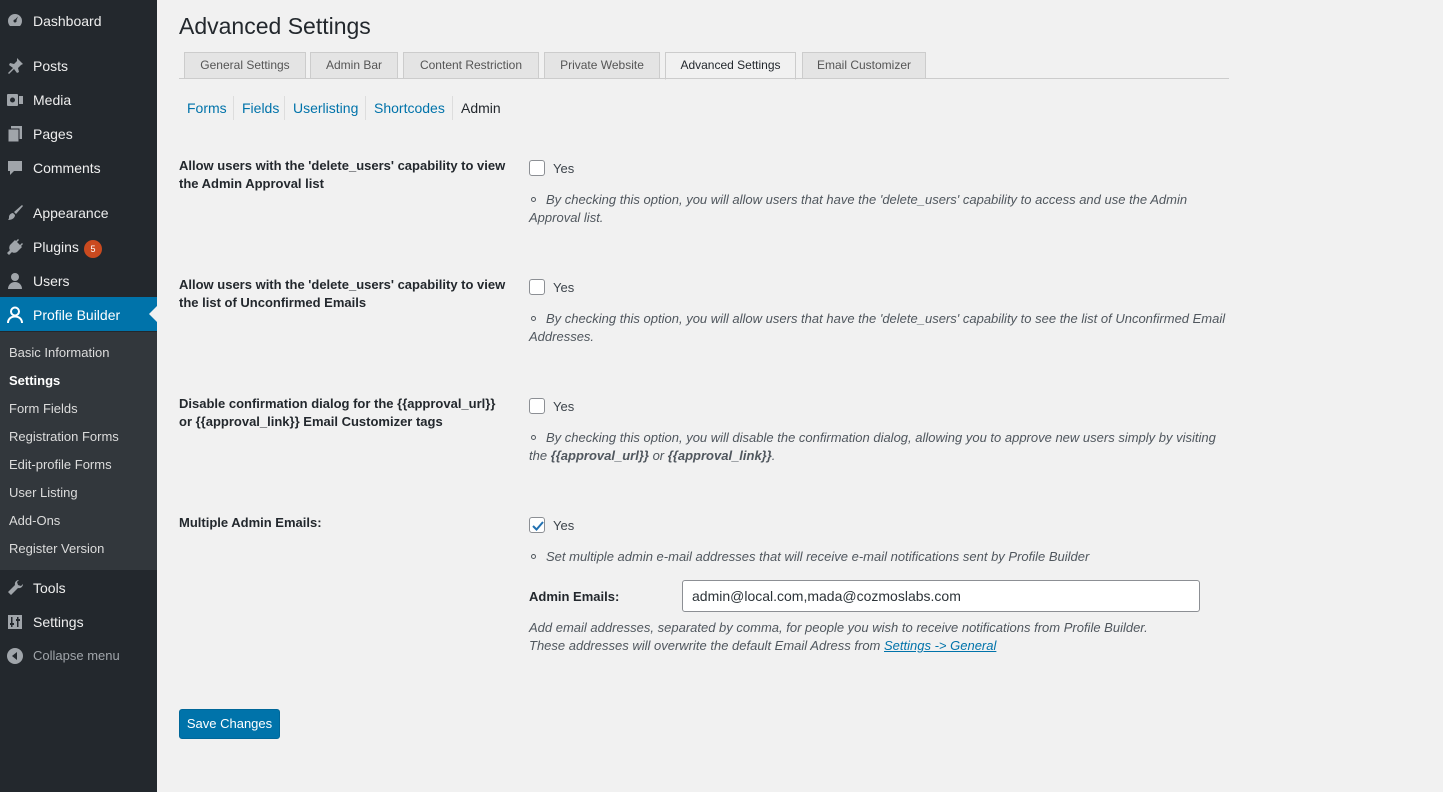 This screenshot has width=1443, height=792. I want to click on admin-emails-input, so click(941, 596).